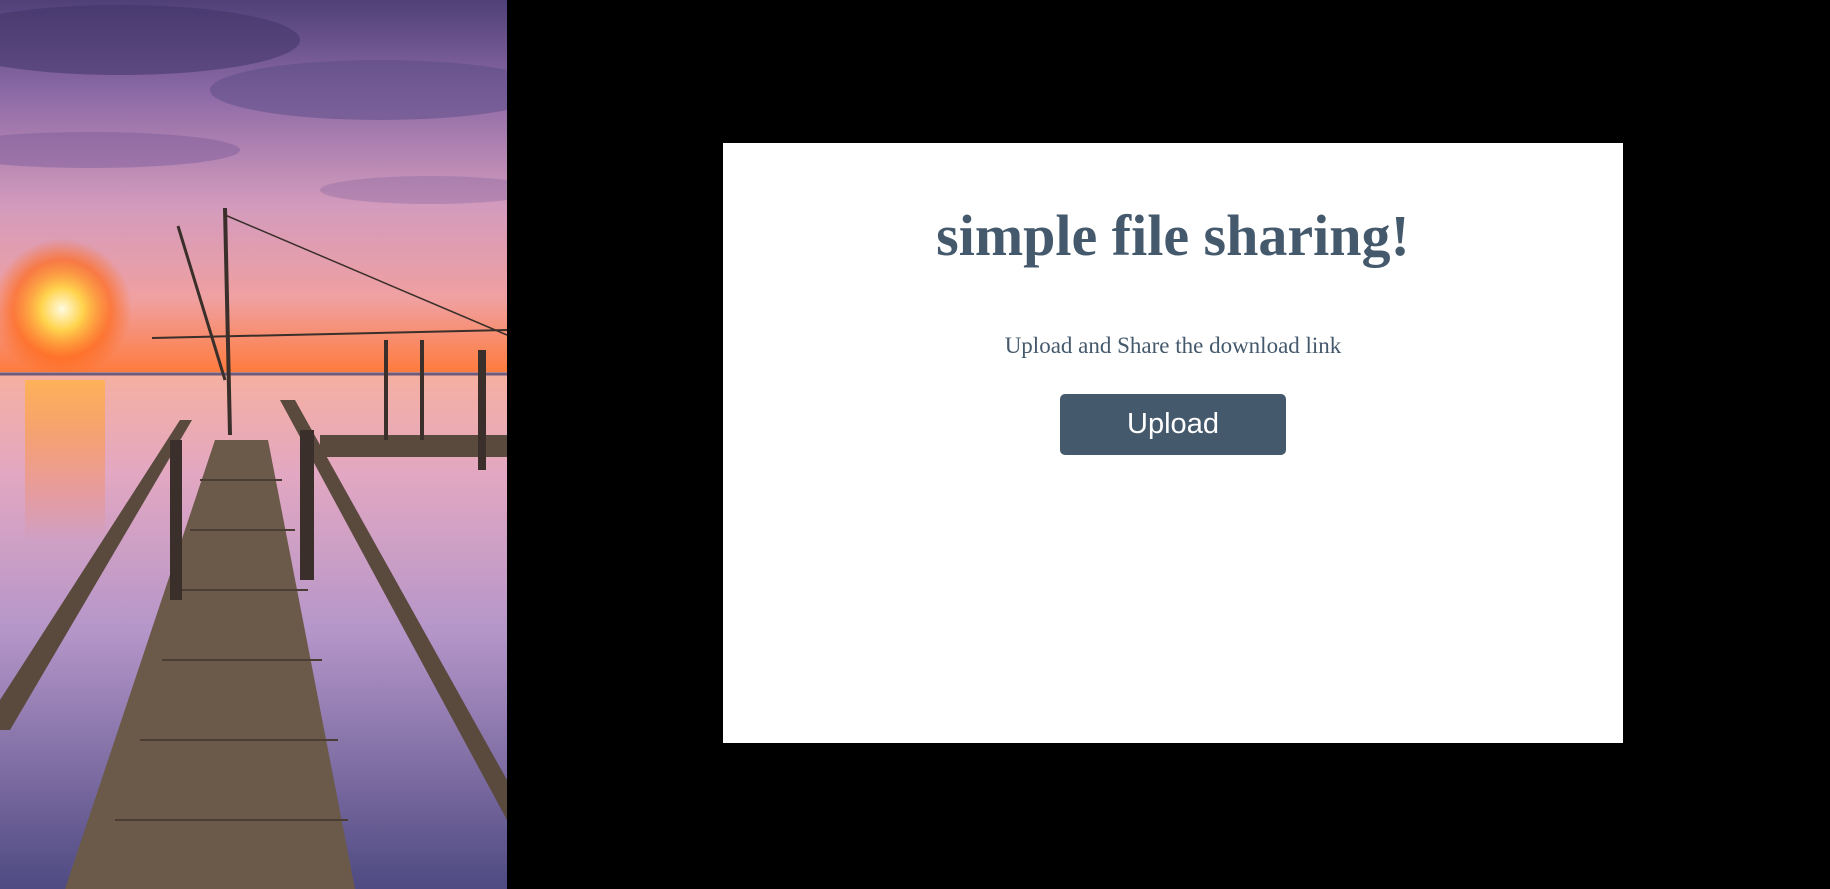 Image resolution: width=1830 pixels, height=889 pixels. Describe the element at coordinates (1173, 345) in the screenshot. I see `page-subtitle: Upload and Share the download link` at that location.